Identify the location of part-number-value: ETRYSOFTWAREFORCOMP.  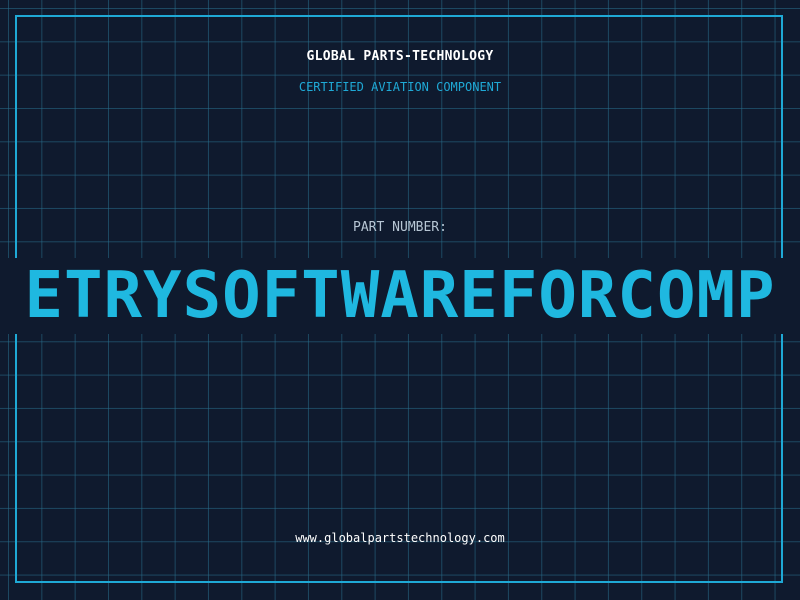
(400, 296).